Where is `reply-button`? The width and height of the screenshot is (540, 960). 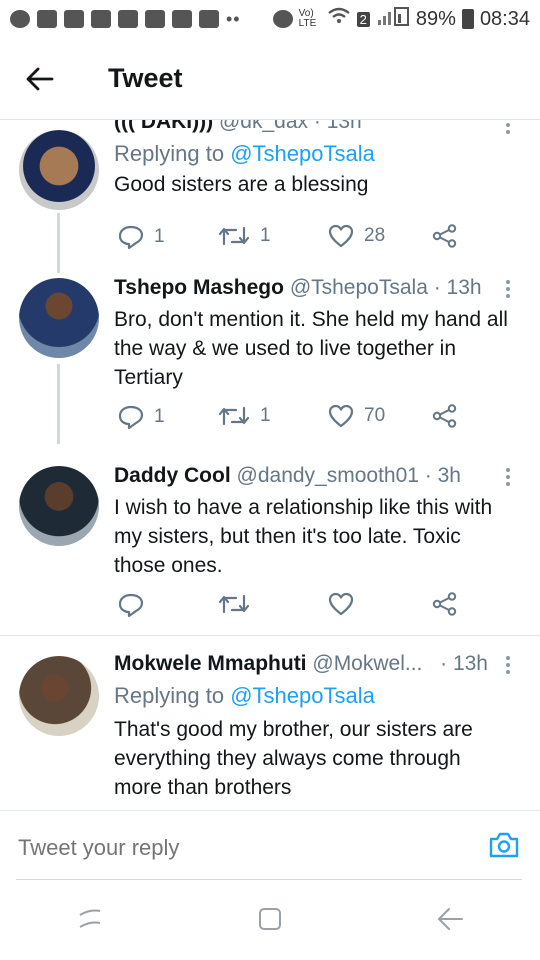
reply-button is located at coordinates (136, 605).